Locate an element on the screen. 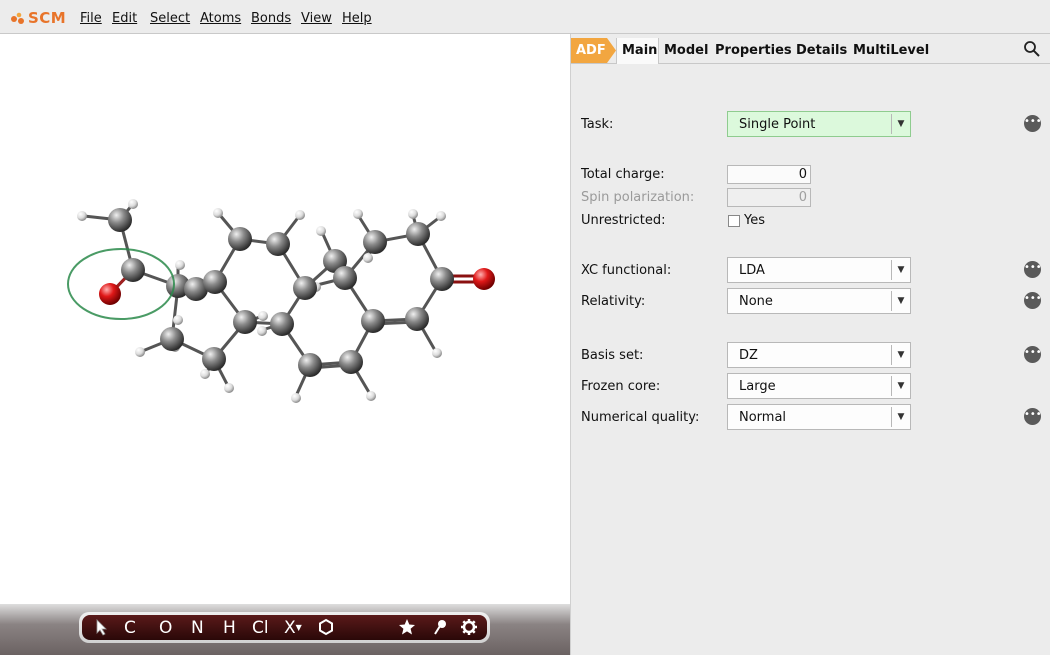 The height and width of the screenshot is (655, 1050). tab-model: Model is located at coordinates (686, 50).